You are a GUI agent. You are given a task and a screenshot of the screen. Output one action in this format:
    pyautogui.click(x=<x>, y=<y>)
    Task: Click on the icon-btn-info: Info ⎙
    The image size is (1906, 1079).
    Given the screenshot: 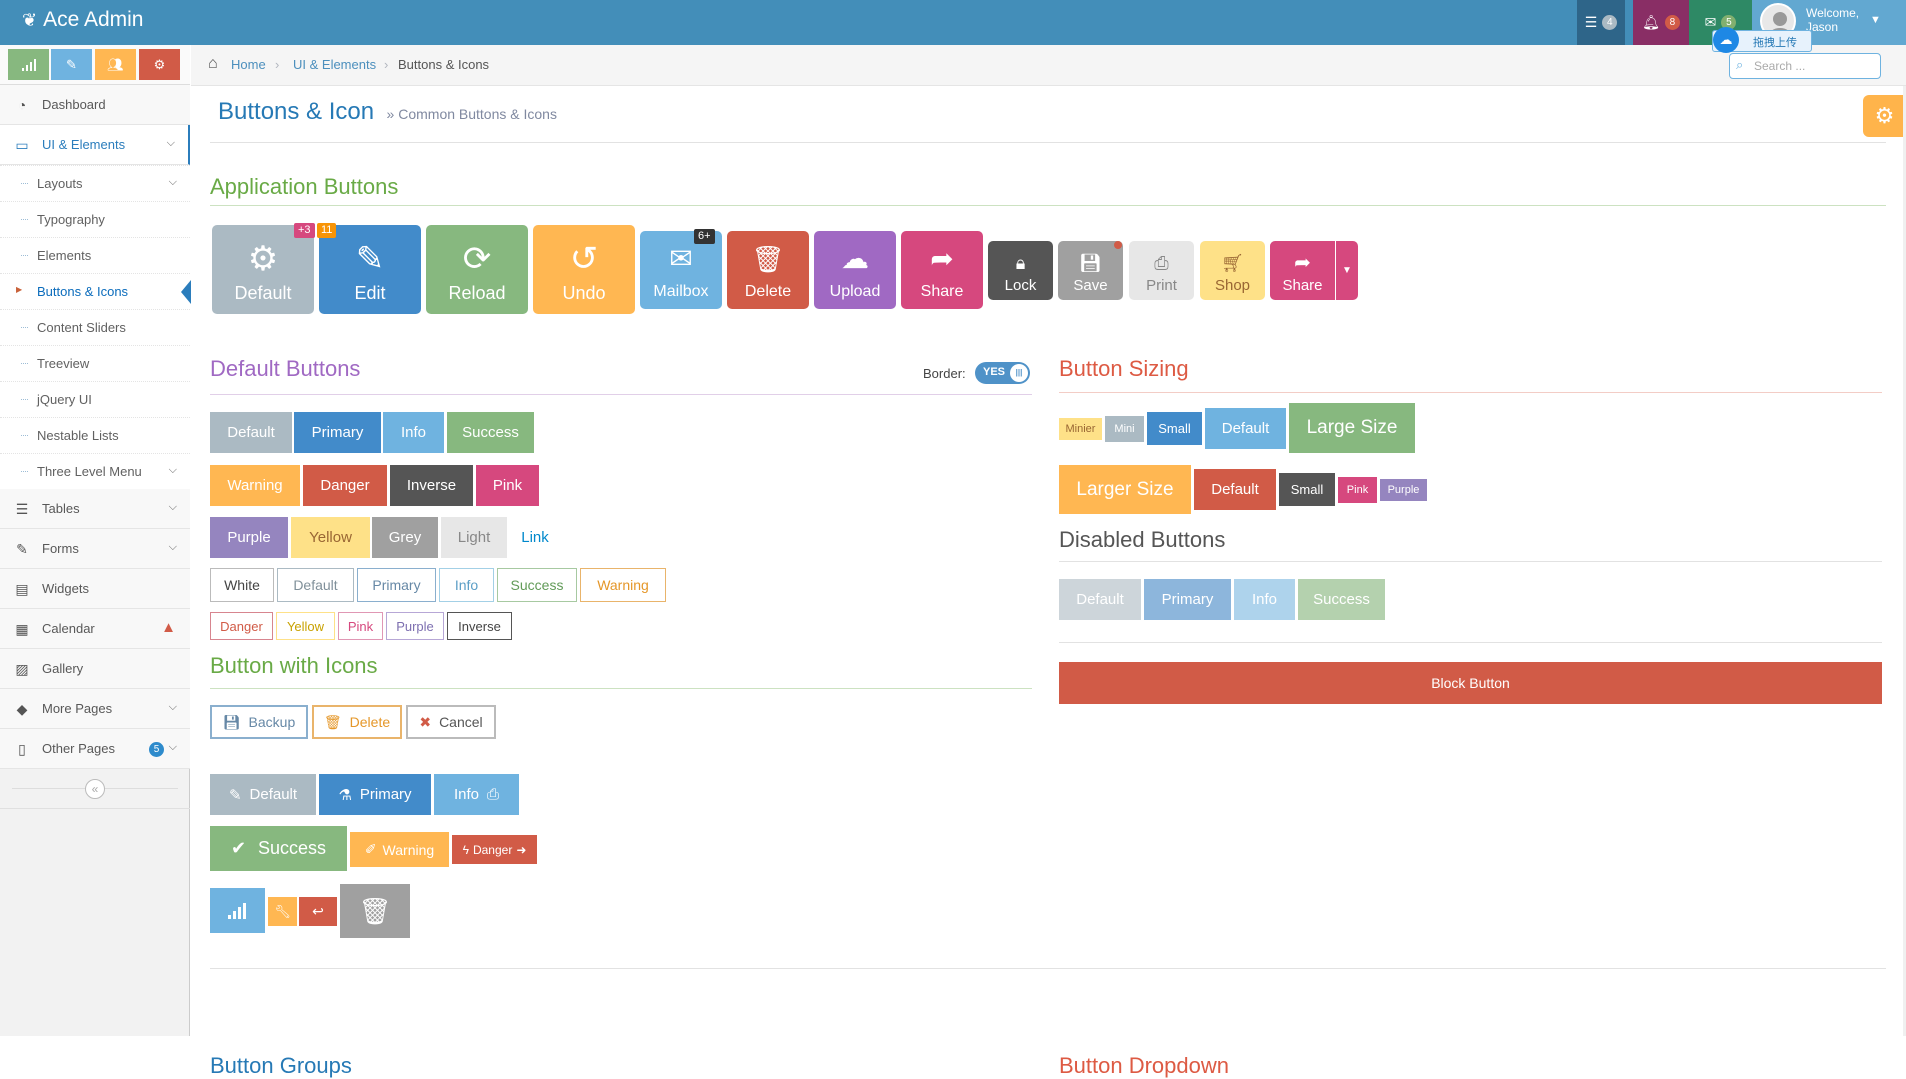 What is the action you would take?
    pyautogui.click(x=476, y=794)
    